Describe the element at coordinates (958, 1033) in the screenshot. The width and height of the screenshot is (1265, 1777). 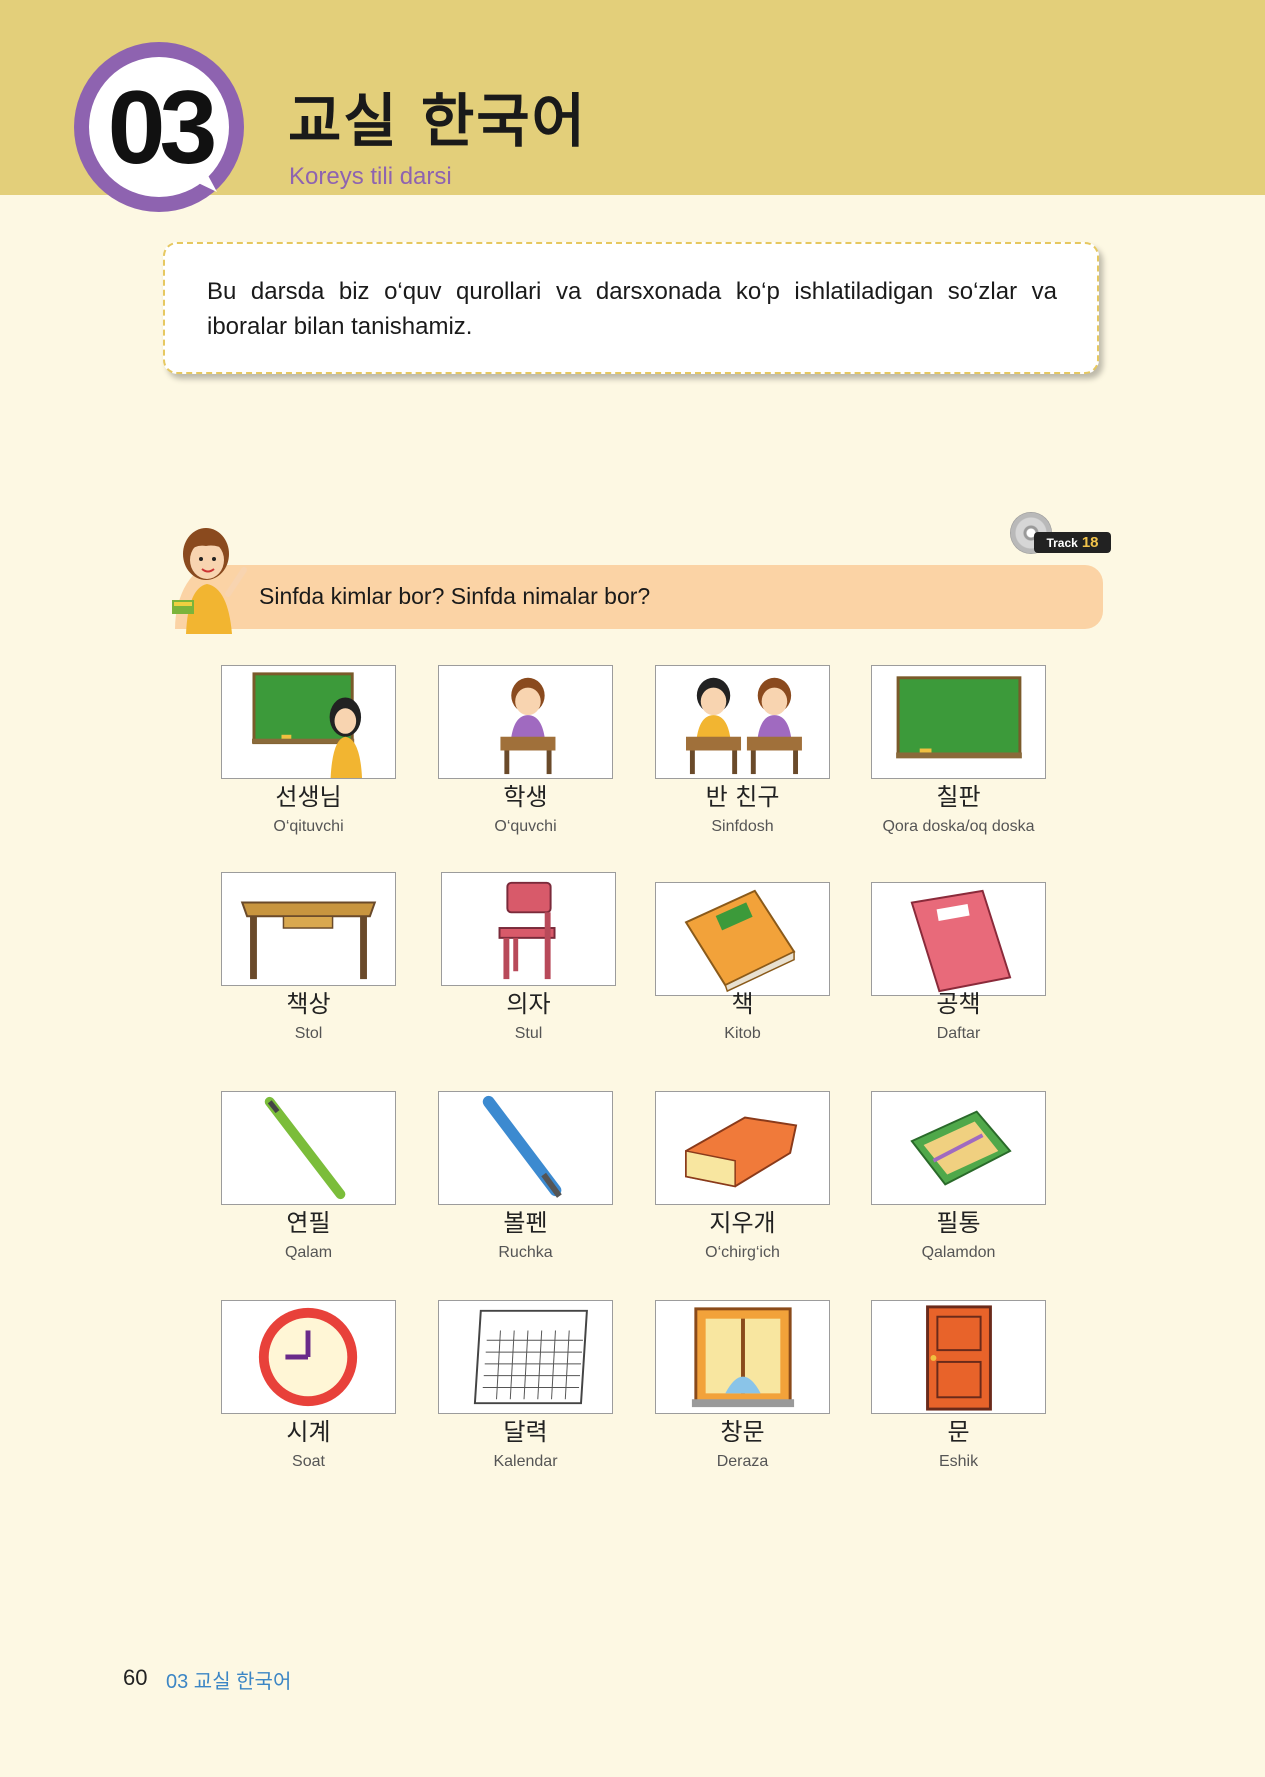
I see `vocab-translation: Daftar` at that location.